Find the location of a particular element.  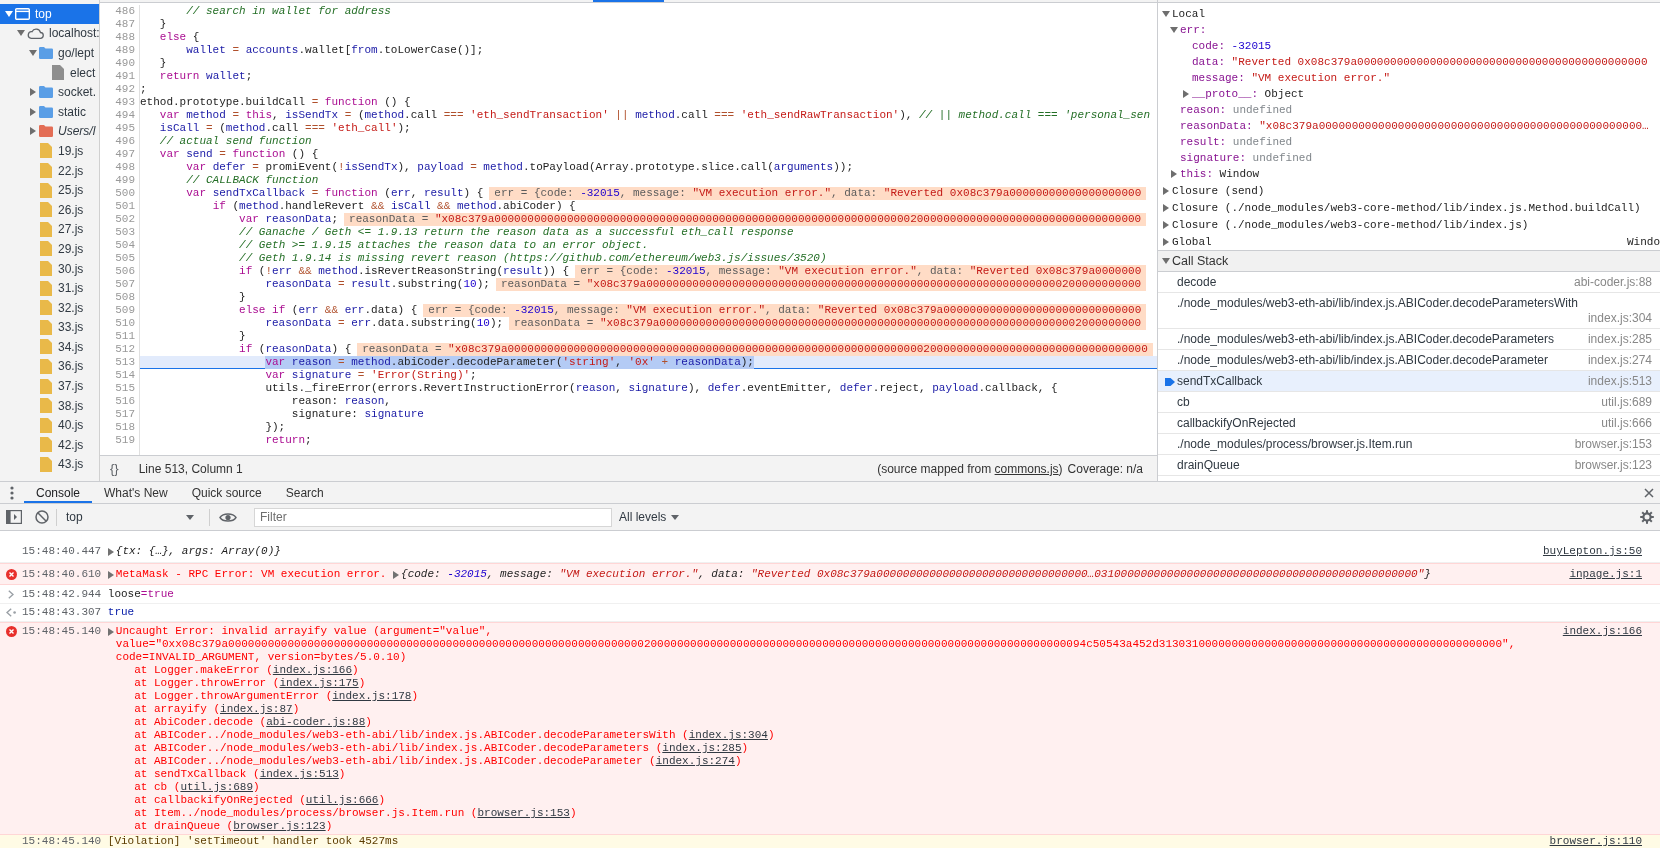

drawer-tab: Search is located at coordinates (304, 492).